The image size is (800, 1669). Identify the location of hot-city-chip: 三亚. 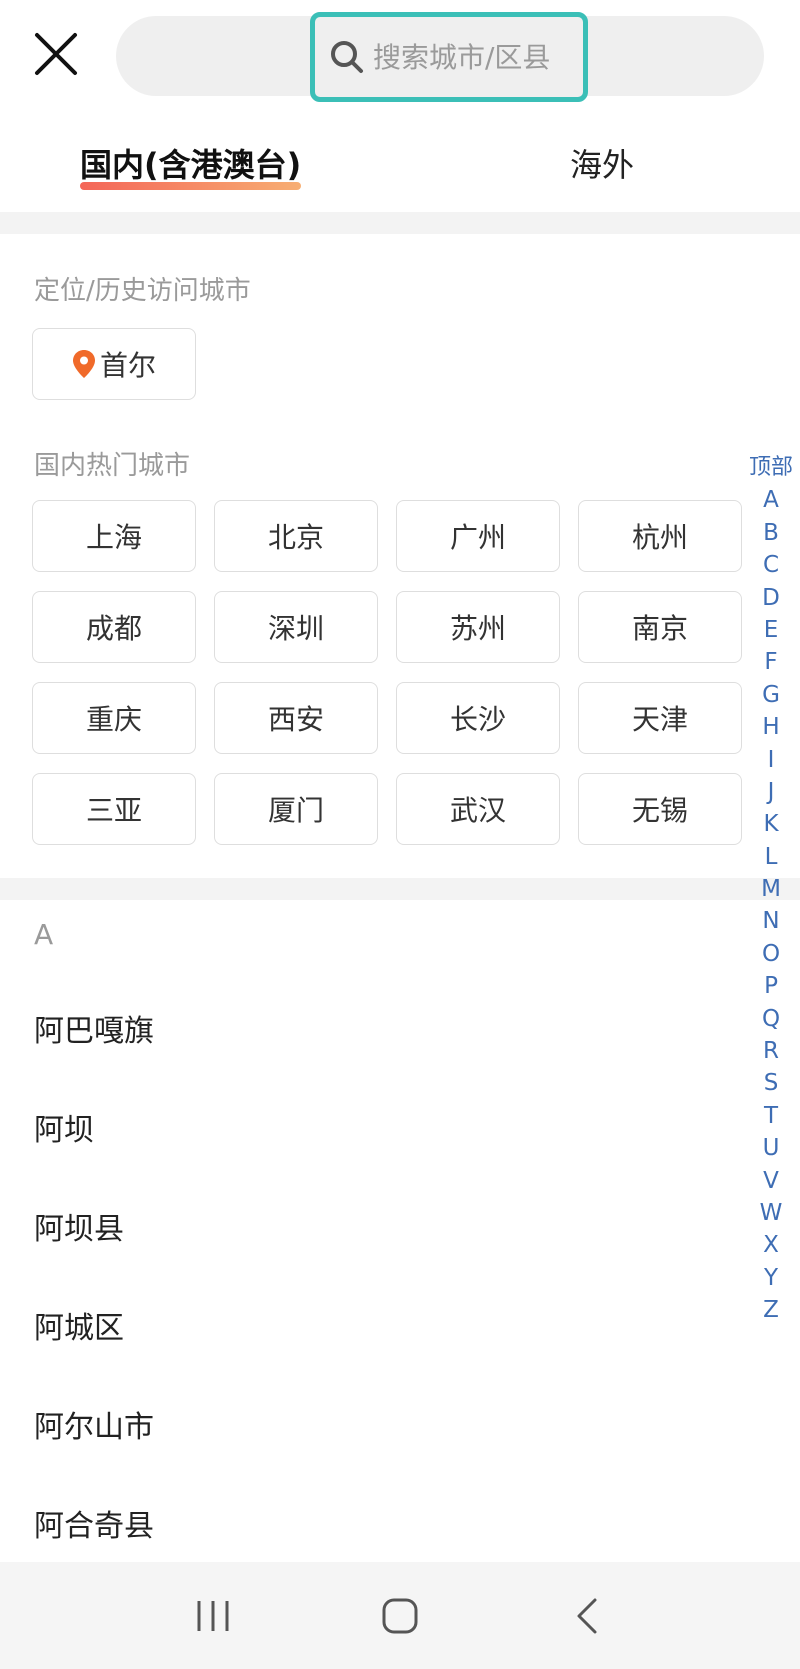
(114, 809).